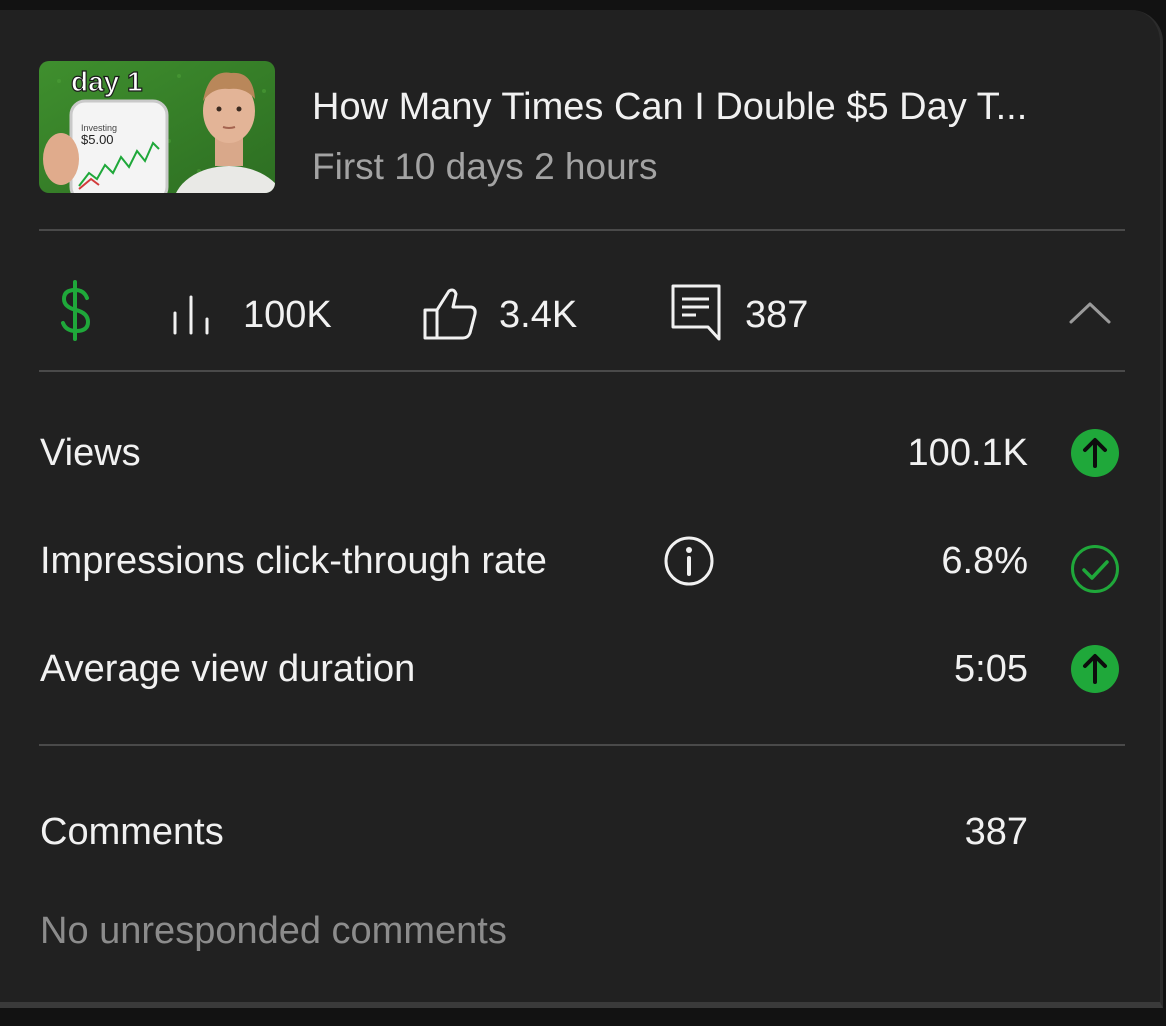  I want to click on views-bar-chart-icon, so click(191, 315).